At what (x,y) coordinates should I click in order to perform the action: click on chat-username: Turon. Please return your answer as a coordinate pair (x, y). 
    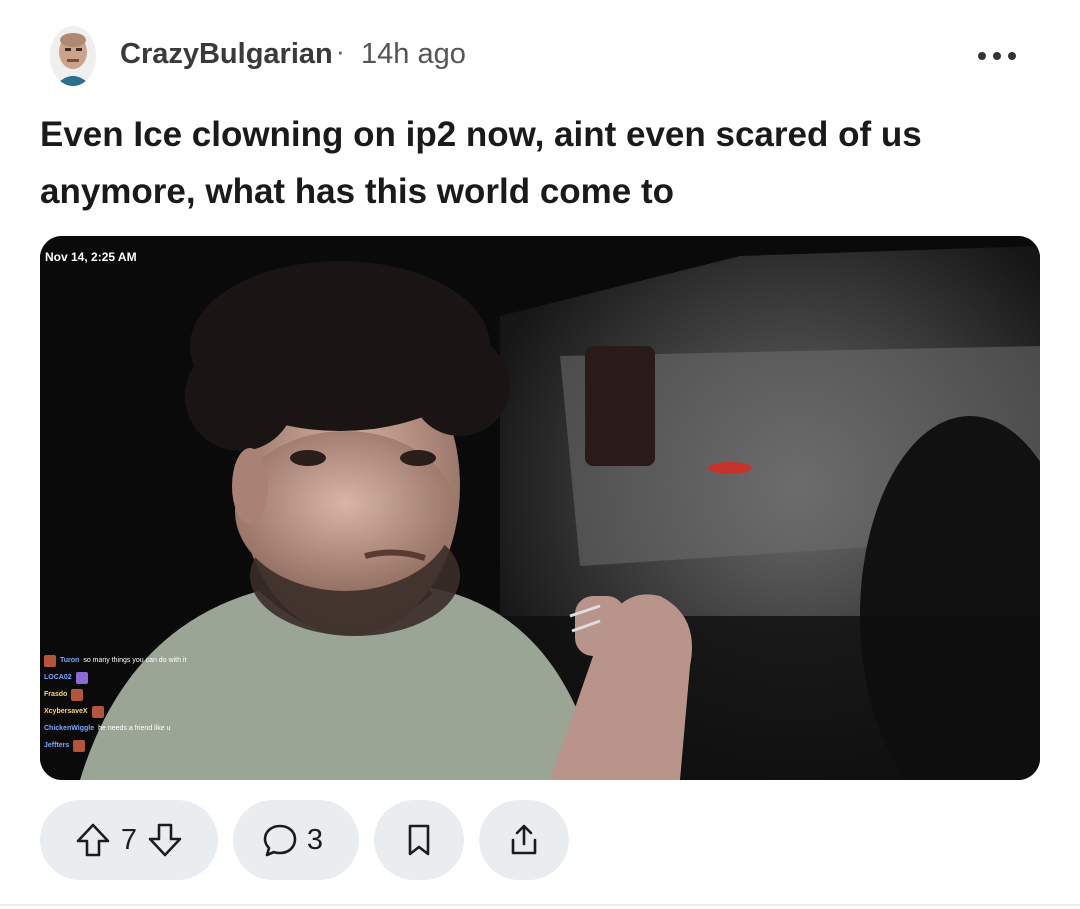
    Looking at the image, I should click on (70, 660).